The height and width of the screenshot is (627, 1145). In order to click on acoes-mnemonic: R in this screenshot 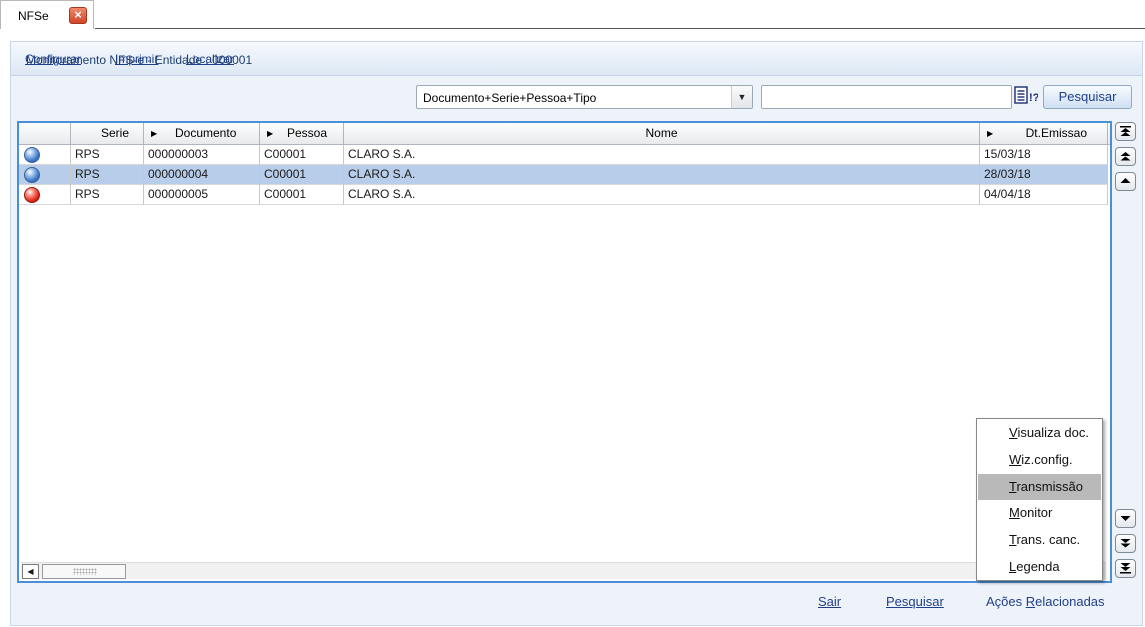, I will do `click(1030, 601)`.